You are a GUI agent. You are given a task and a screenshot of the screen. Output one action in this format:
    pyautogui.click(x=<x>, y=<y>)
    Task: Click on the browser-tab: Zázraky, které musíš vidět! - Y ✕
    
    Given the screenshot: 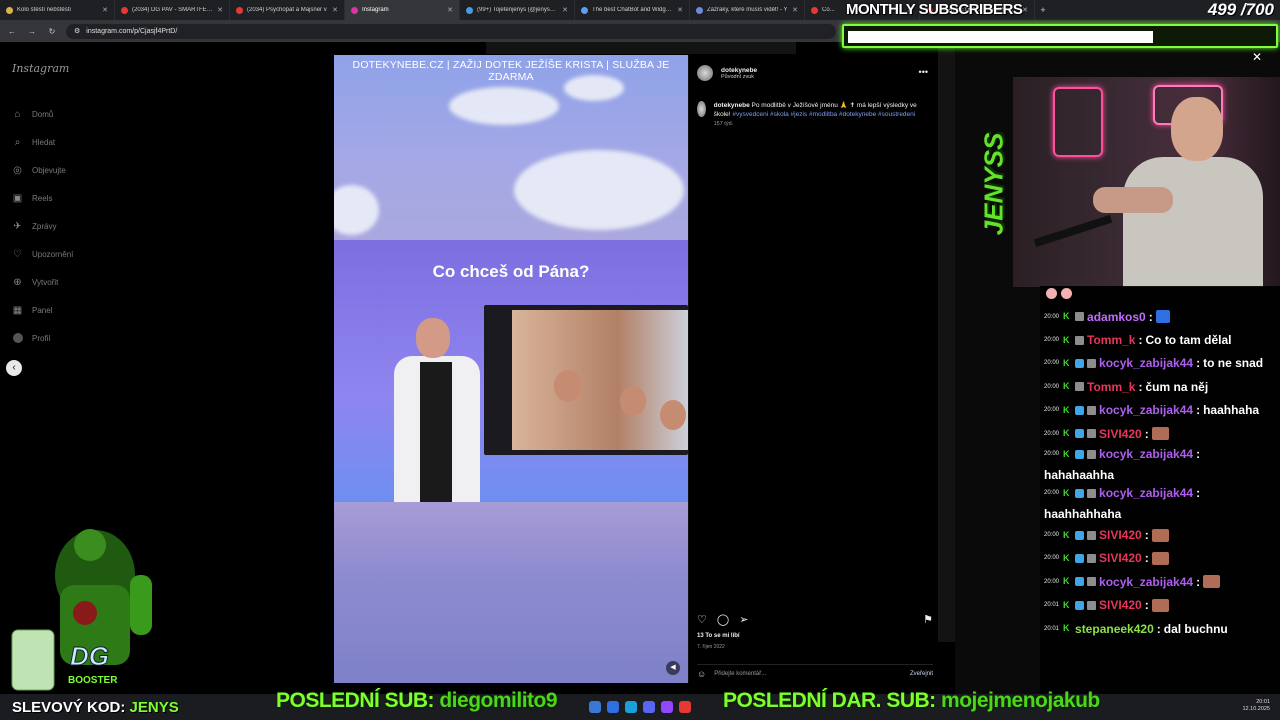 What is the action you would take?
    pyautogui.click(x=747, y=10)
    